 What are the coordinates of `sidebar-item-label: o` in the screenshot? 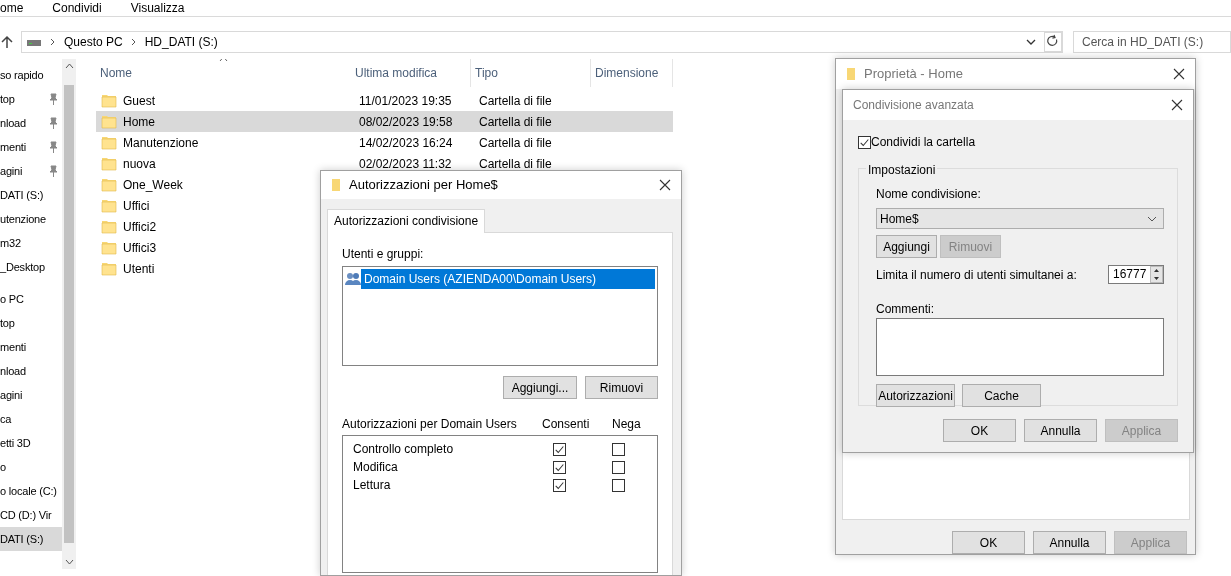 It's located at (3, 467).